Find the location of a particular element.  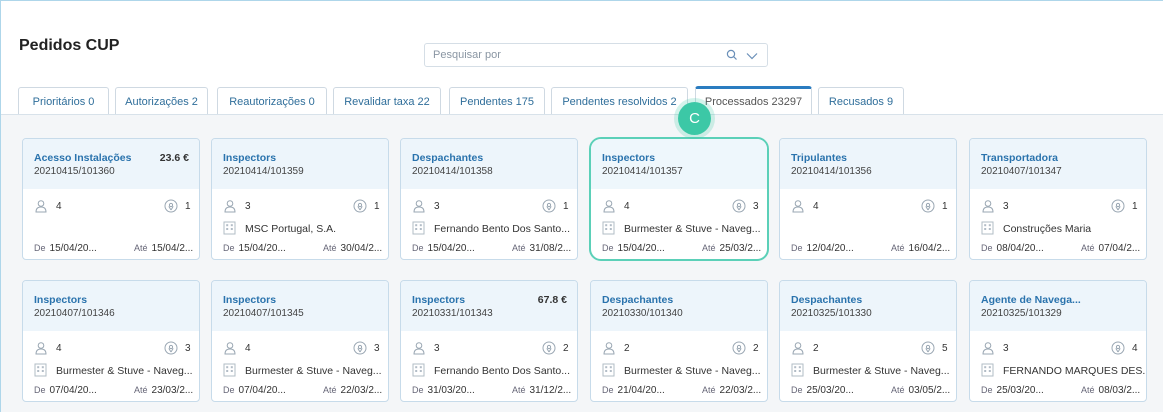

company-name: MSC Portugal, S.A. is located at coordinates (291, 229).